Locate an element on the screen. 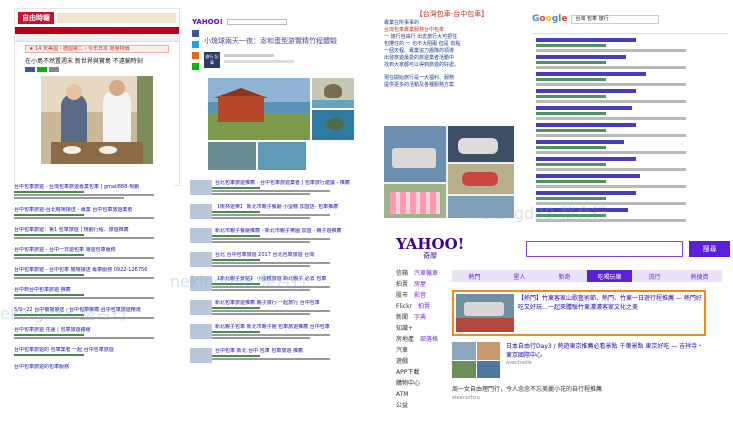 Image resolution: width=733 pixels, height=423 pixels. yahoo-blog-panel: YAHOO! 小琉球兩天一夜：澎和蛋型游覽精竹程體驗 旅行 記事 is located at coordinates (277, 101).